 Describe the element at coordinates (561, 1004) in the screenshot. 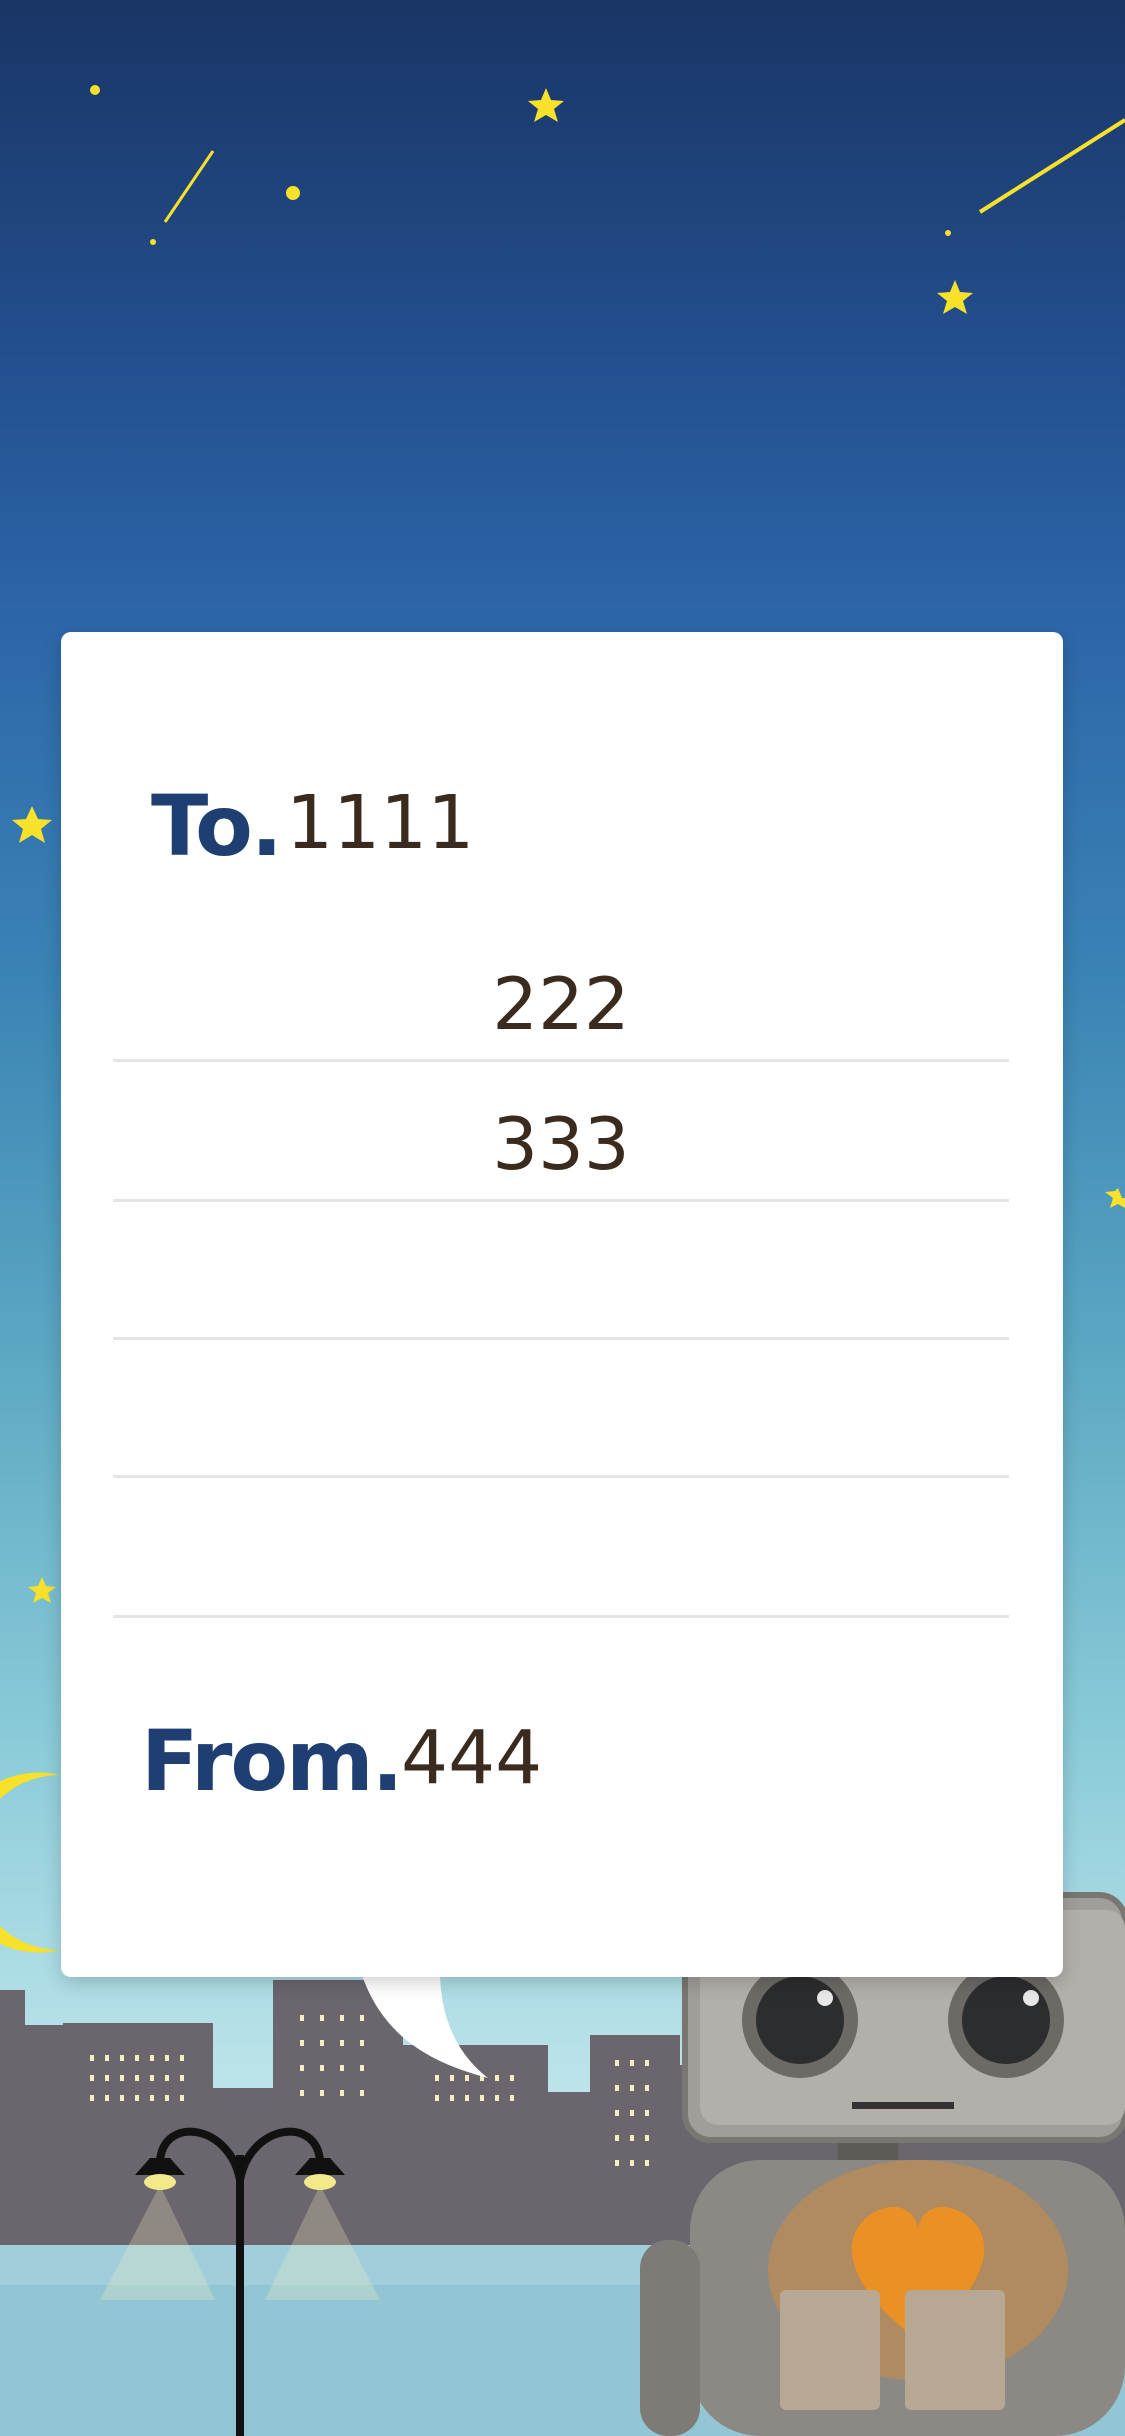

I see `message-line-1: 222` at that location.